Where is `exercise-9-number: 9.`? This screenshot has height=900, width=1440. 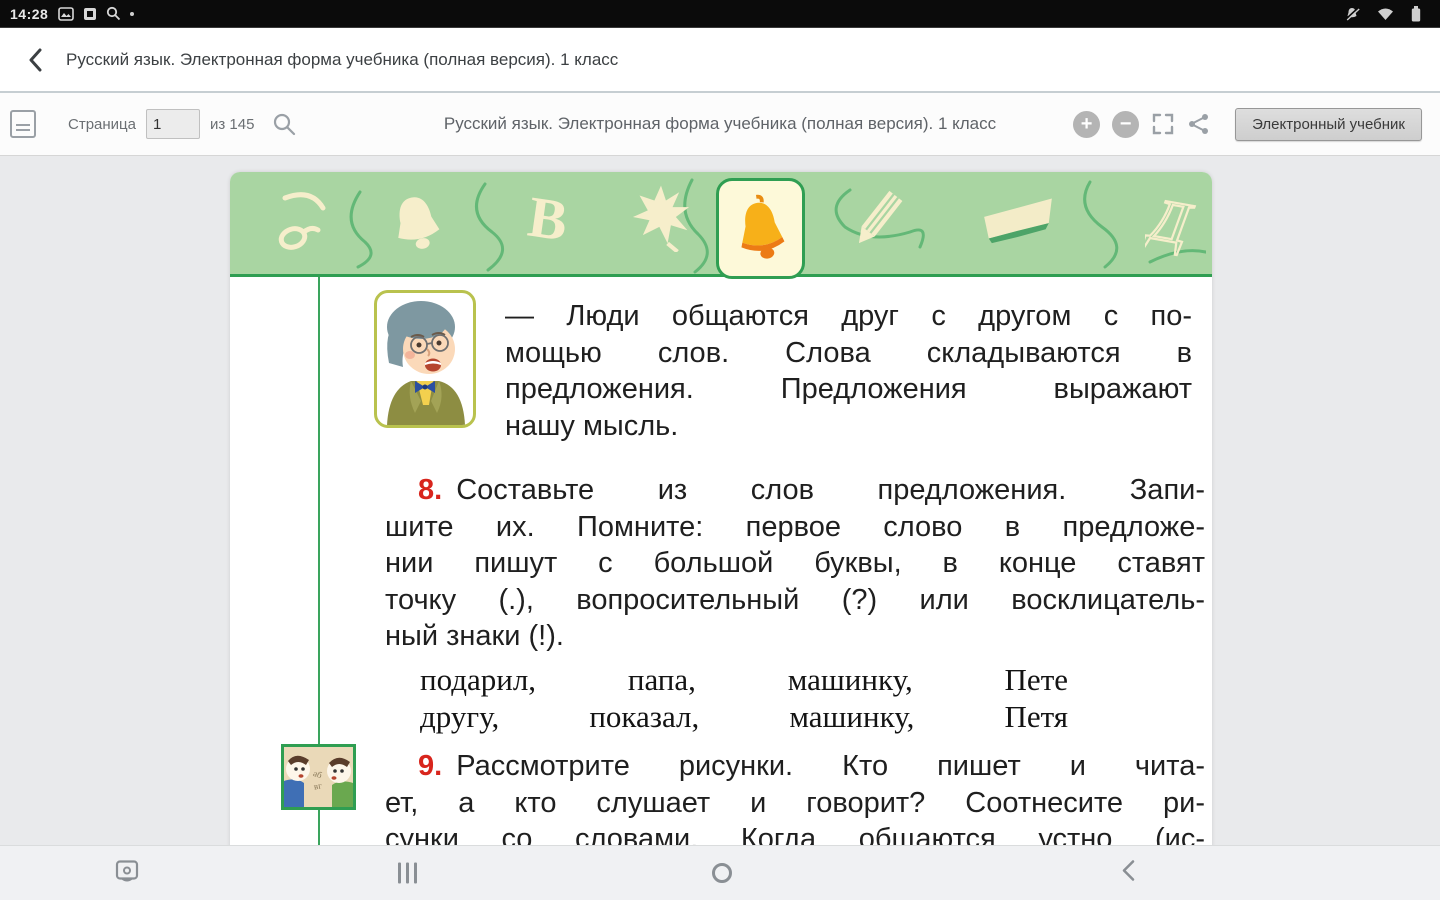
exercise-9-number: 9. is located at coordinates (430, 766).